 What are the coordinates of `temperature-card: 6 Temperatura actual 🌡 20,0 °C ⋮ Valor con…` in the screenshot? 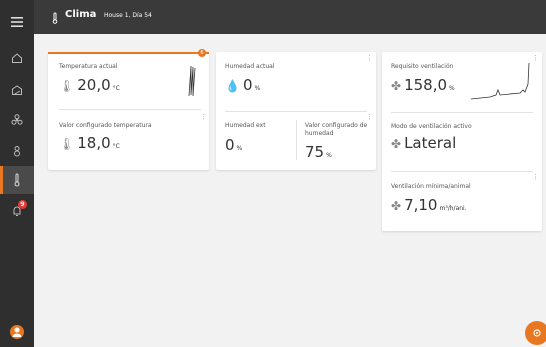 It's located at (128, 109).